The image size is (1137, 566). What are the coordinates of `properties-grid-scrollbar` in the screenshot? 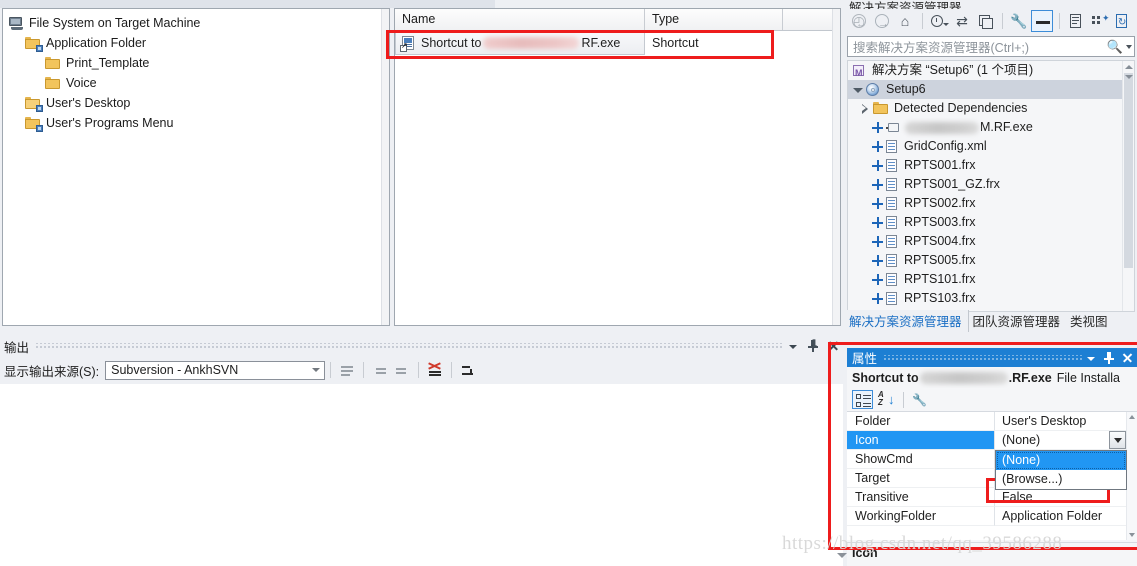 It's located at (1131, 476).